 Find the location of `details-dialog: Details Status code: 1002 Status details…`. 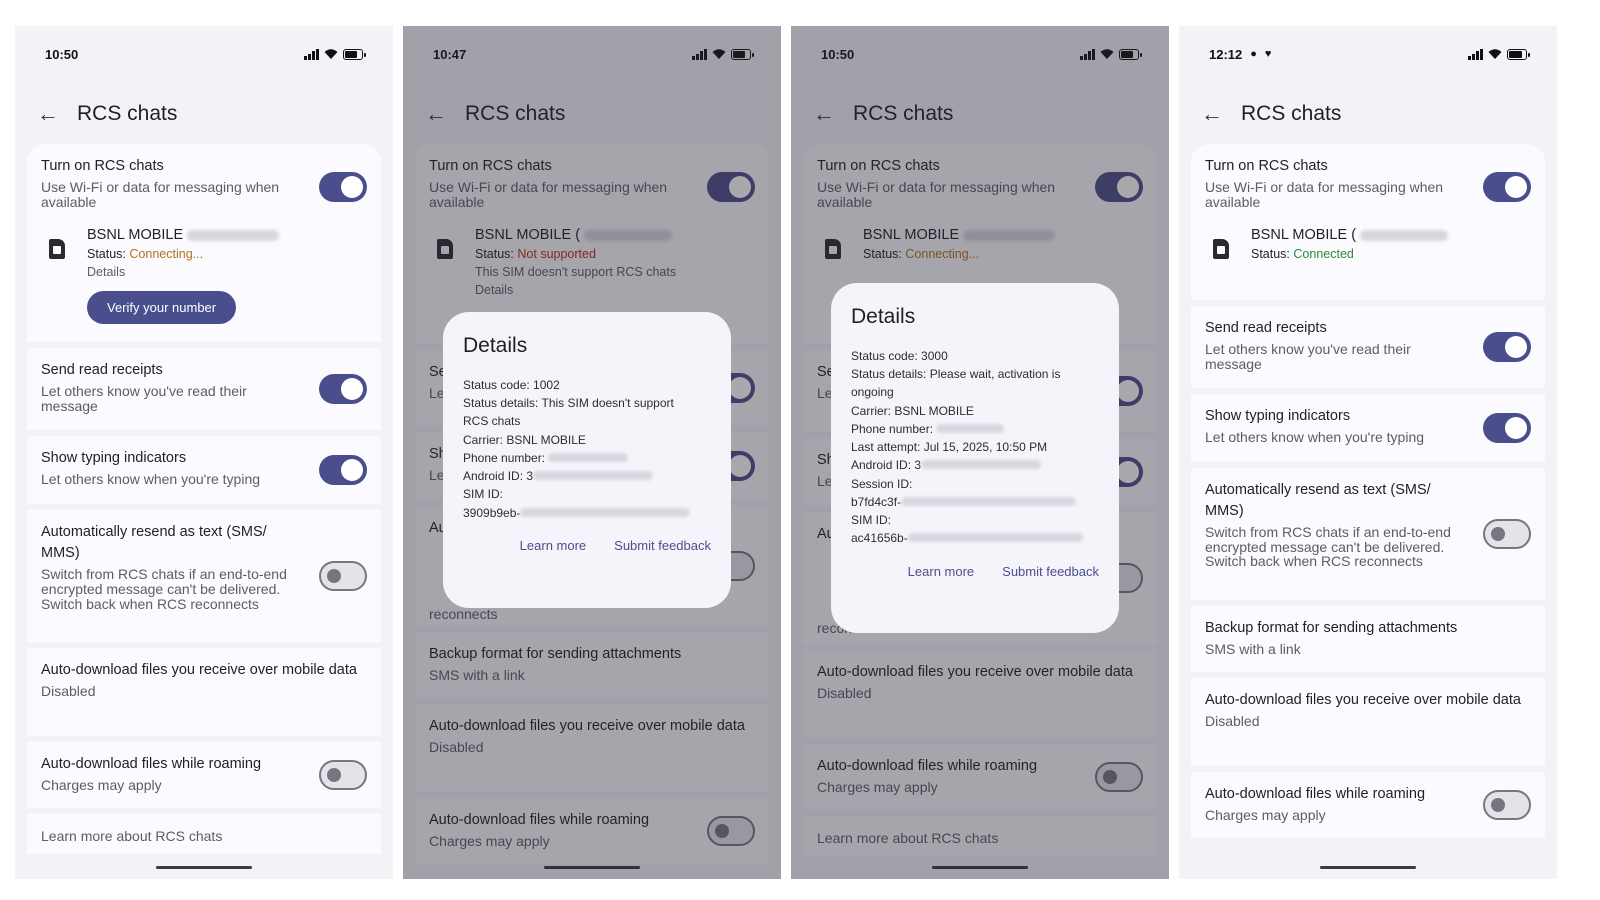

details-dialog: Details Status code: 1002 Status details… is located at coordinates (587, 460).